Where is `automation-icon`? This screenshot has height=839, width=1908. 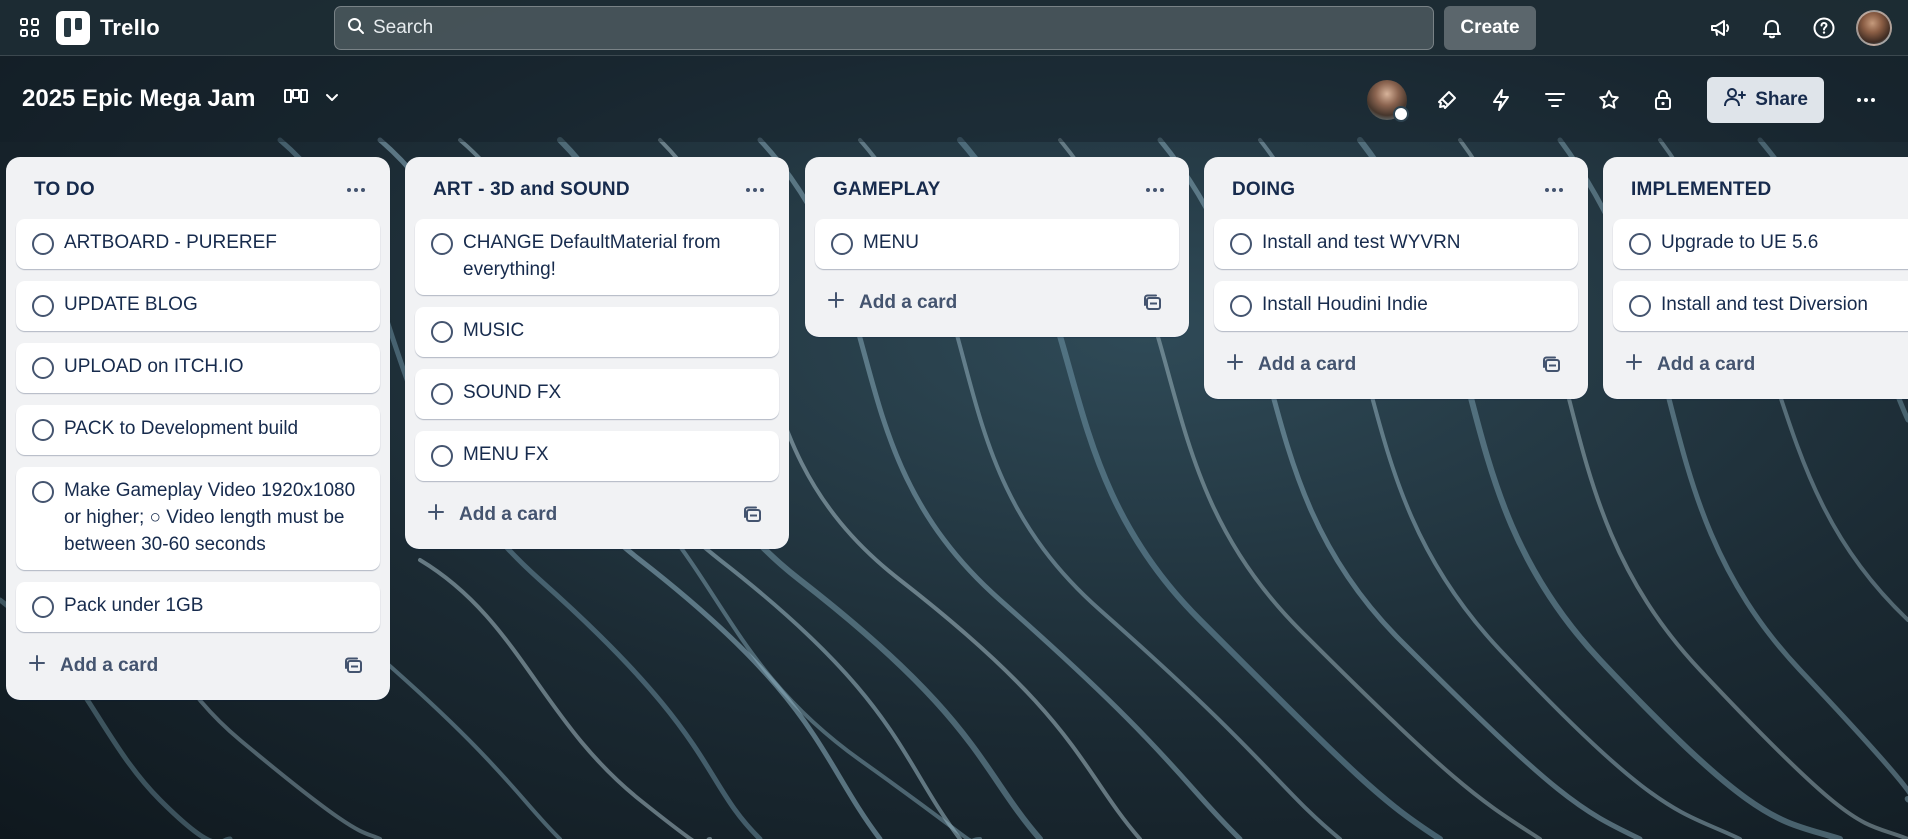 automation-icon is located at coordinates (1501, 100).